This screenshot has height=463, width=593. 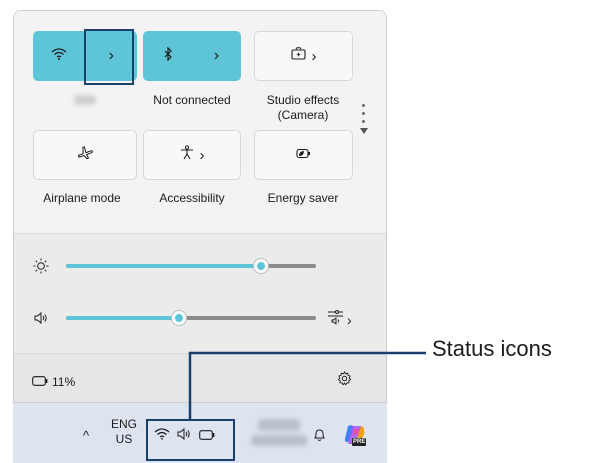 I want to click on callout-label: Status icons, so click(x=492, y=348).